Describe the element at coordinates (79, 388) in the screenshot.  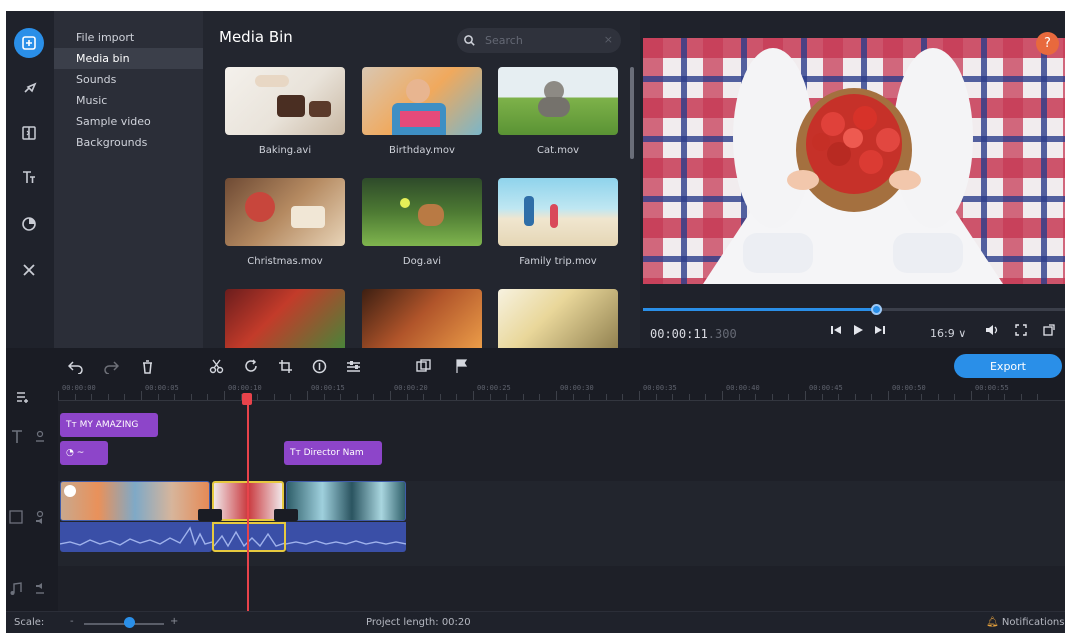
I see `ruler-tick-label: 00:00:00` at that location.